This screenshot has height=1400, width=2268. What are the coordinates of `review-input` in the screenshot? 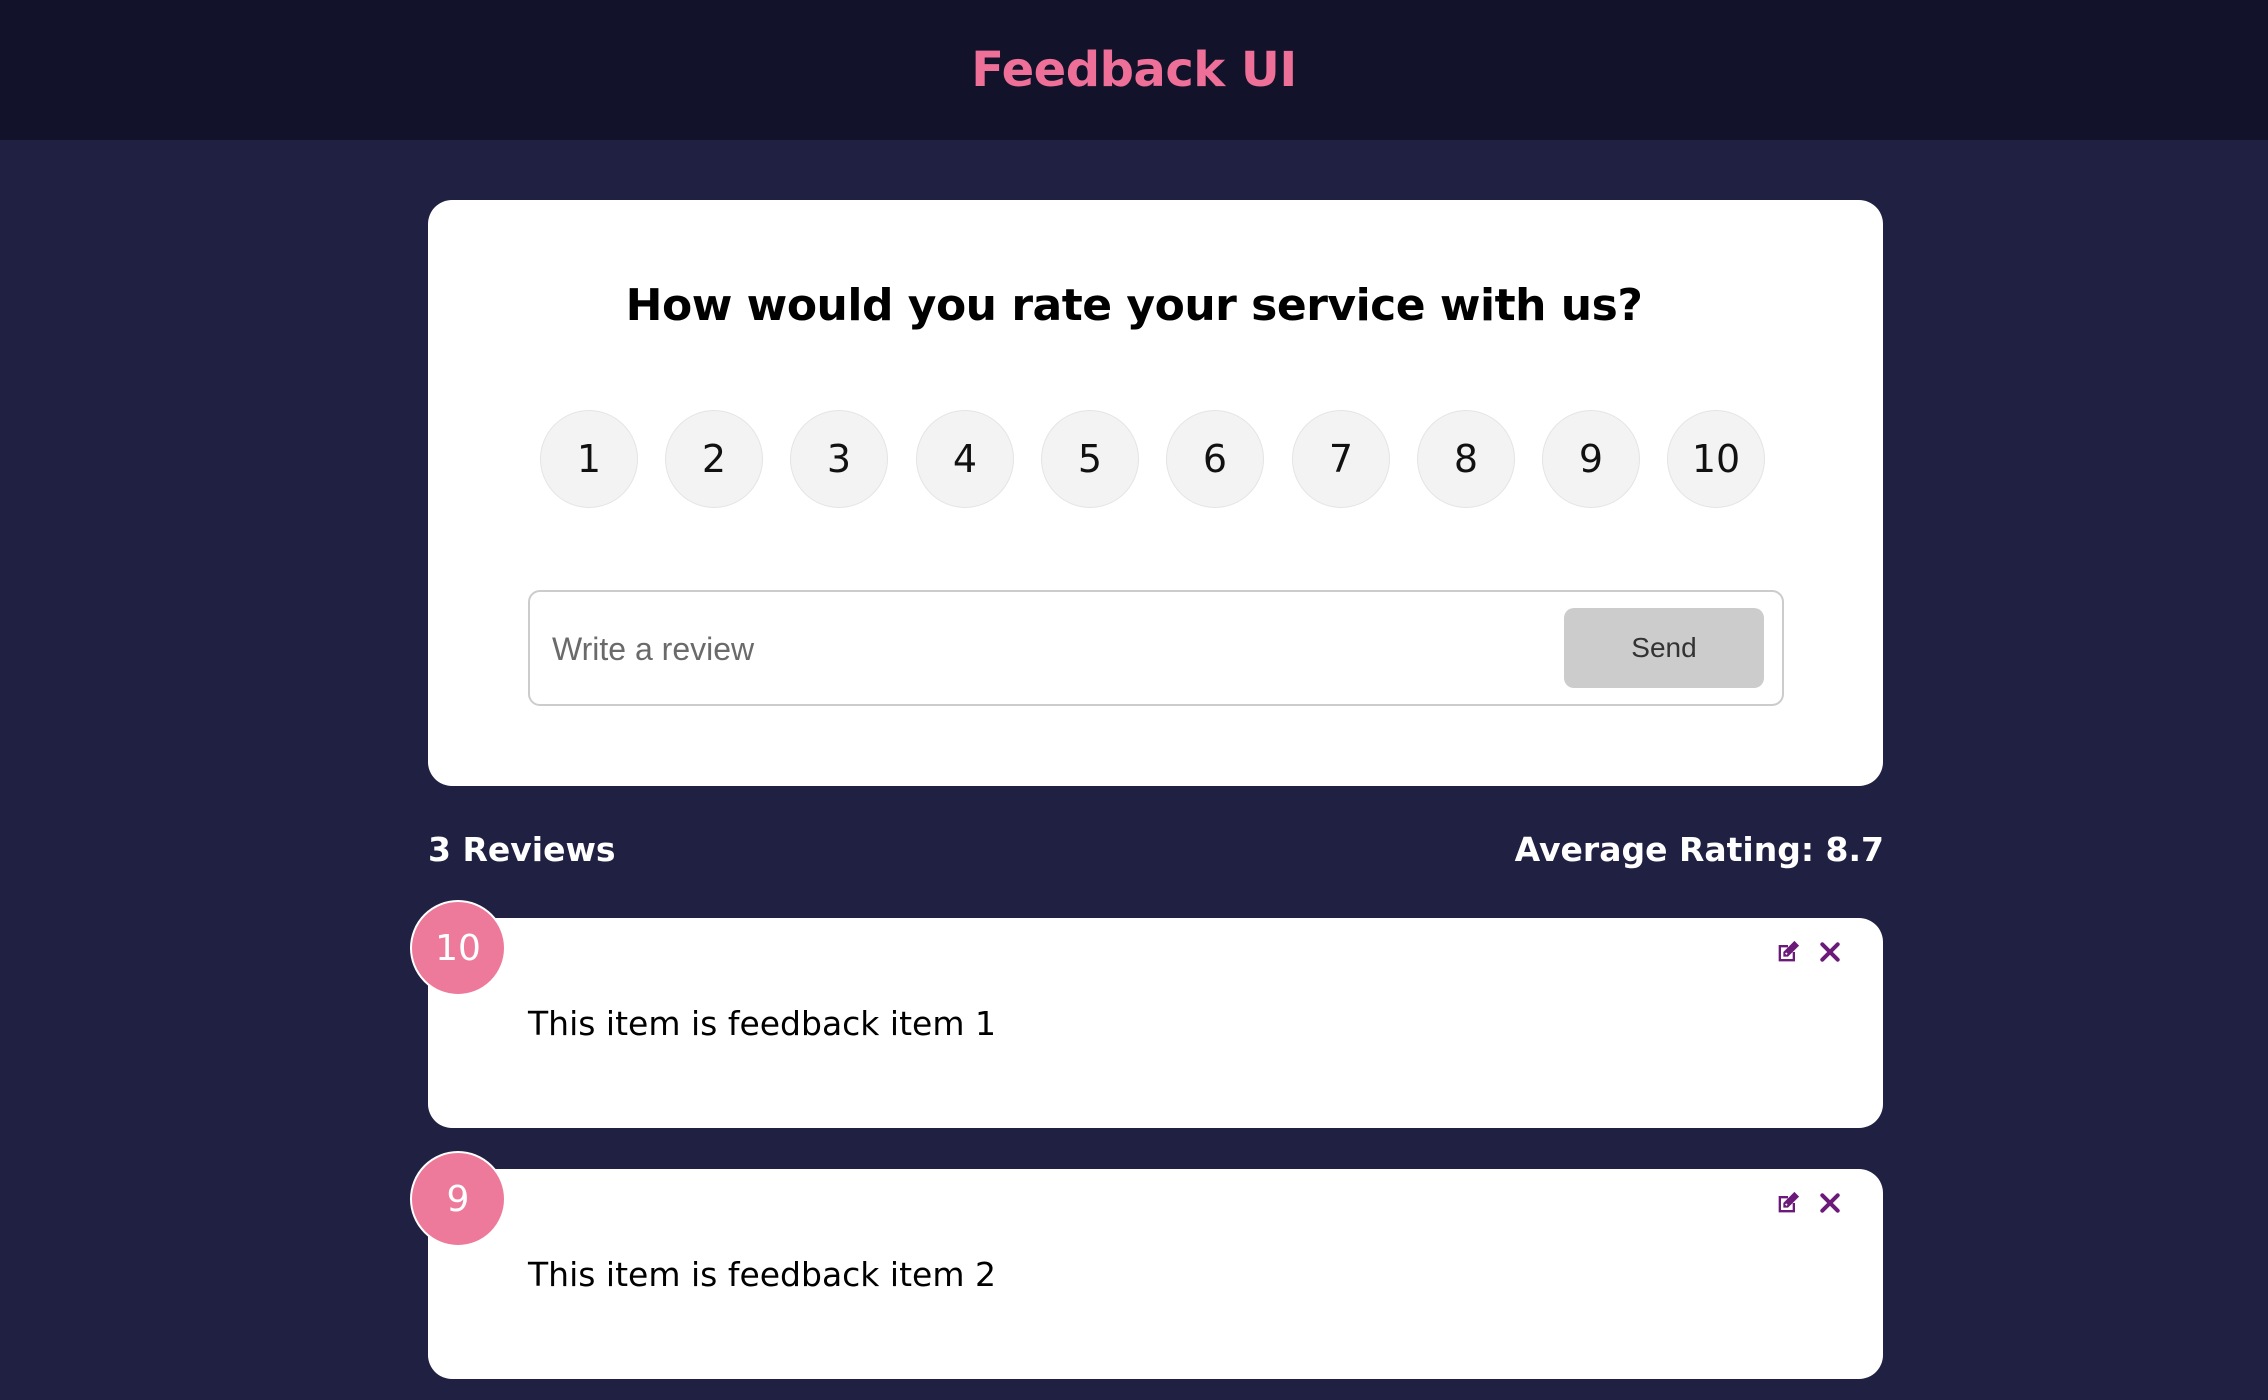 It's located at (1052, 649).